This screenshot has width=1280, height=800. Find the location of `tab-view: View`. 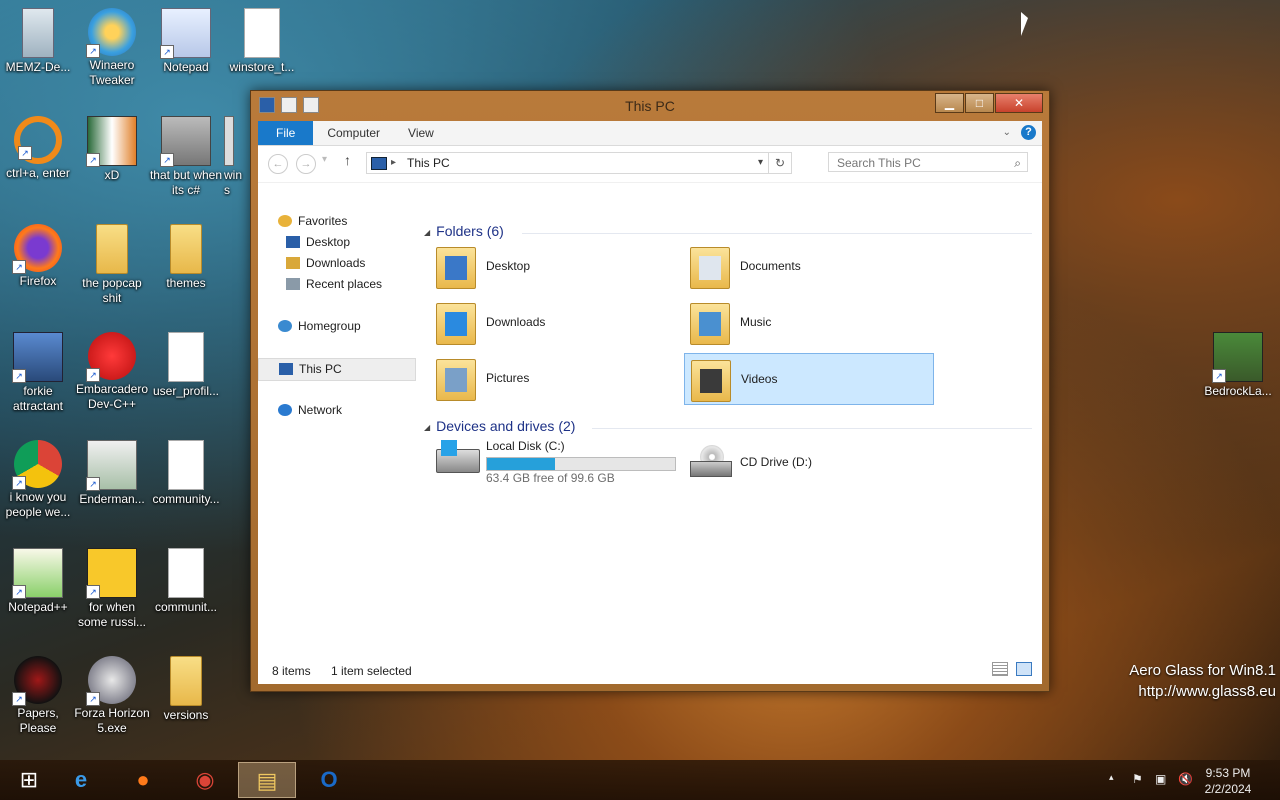

tab-view: View is located at coordinates (421, 133).